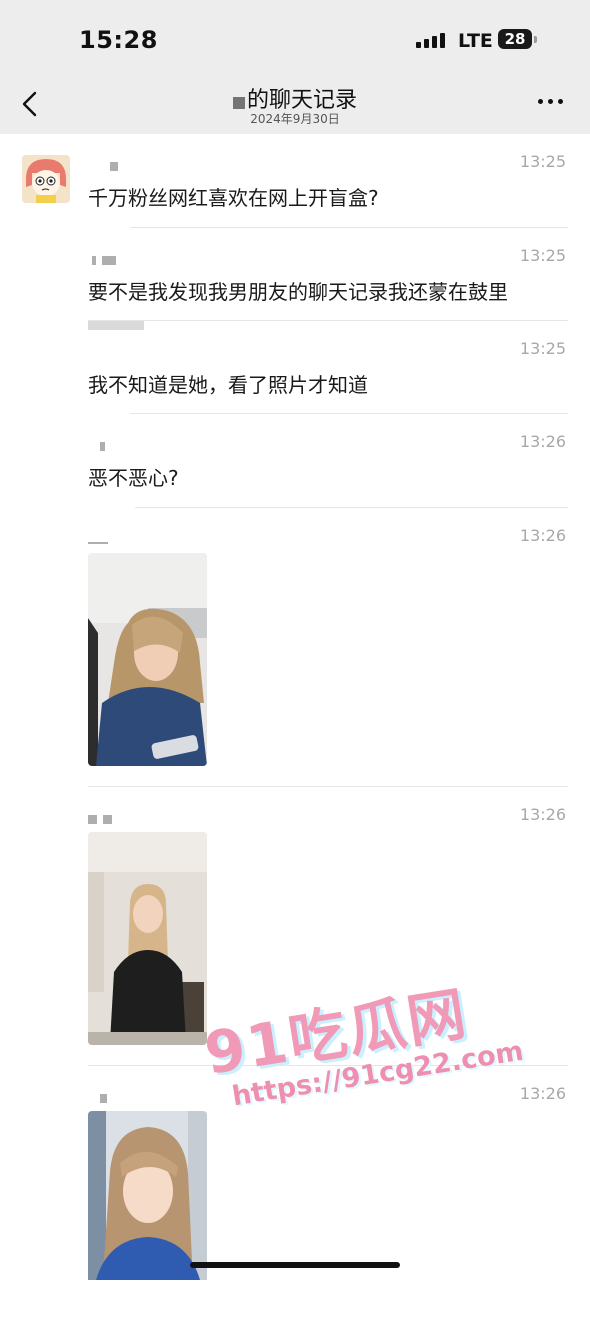 The image size is (590, 1324). What do you see at coordinates (432, 39) in the screenshot?
I see `signal-icon` at bounding box center [432, 39].